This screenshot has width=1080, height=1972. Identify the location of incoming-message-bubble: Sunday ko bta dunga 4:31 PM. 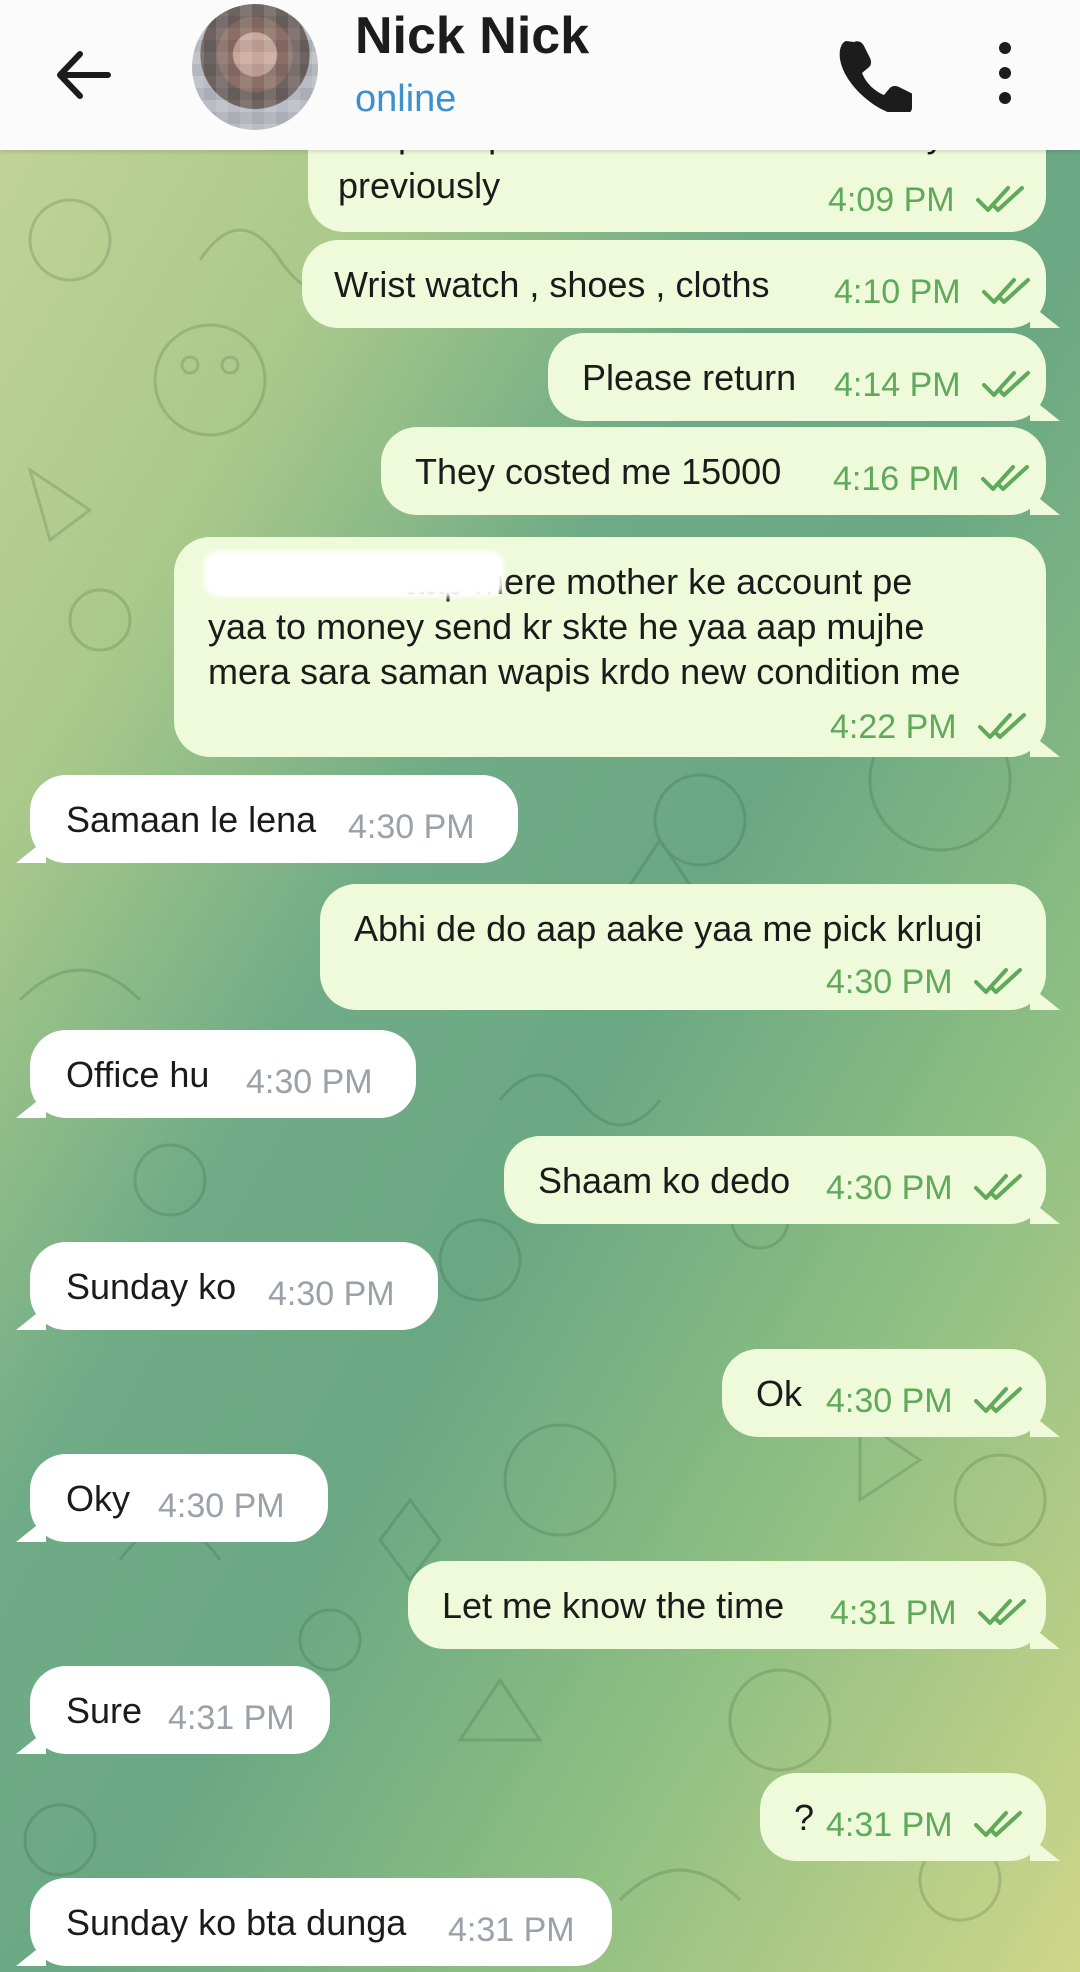
(321, 1922).